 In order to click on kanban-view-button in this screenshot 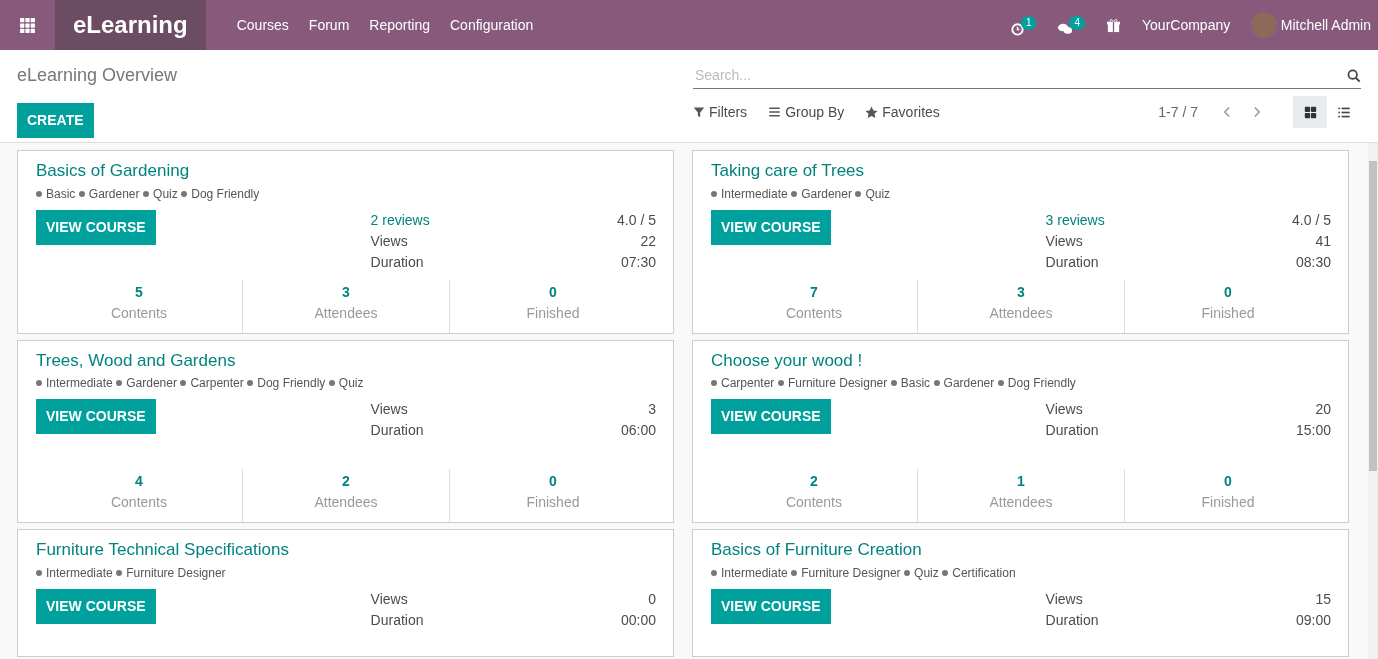, I will do `click(1310, 112)`.